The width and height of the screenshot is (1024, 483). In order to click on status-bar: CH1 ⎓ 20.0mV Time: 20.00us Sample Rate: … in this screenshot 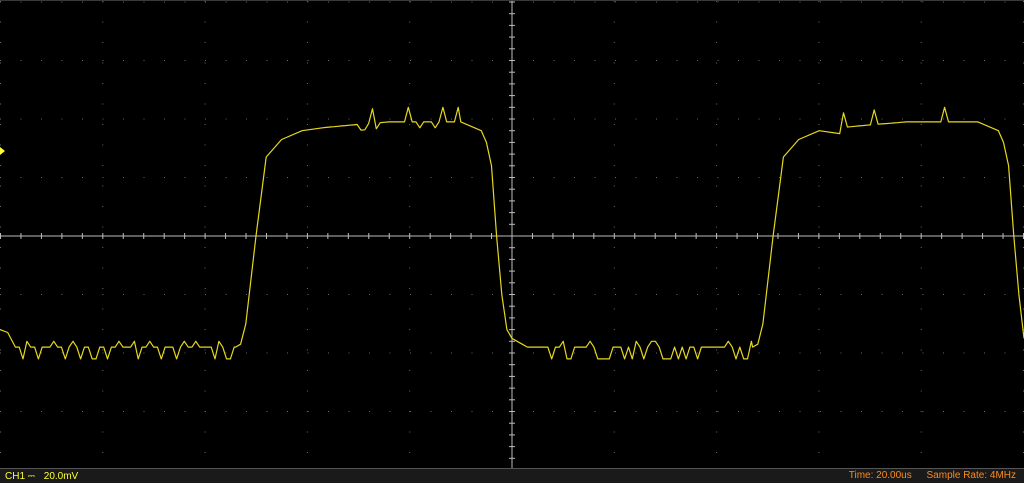, I will do `click(512, 475)`.